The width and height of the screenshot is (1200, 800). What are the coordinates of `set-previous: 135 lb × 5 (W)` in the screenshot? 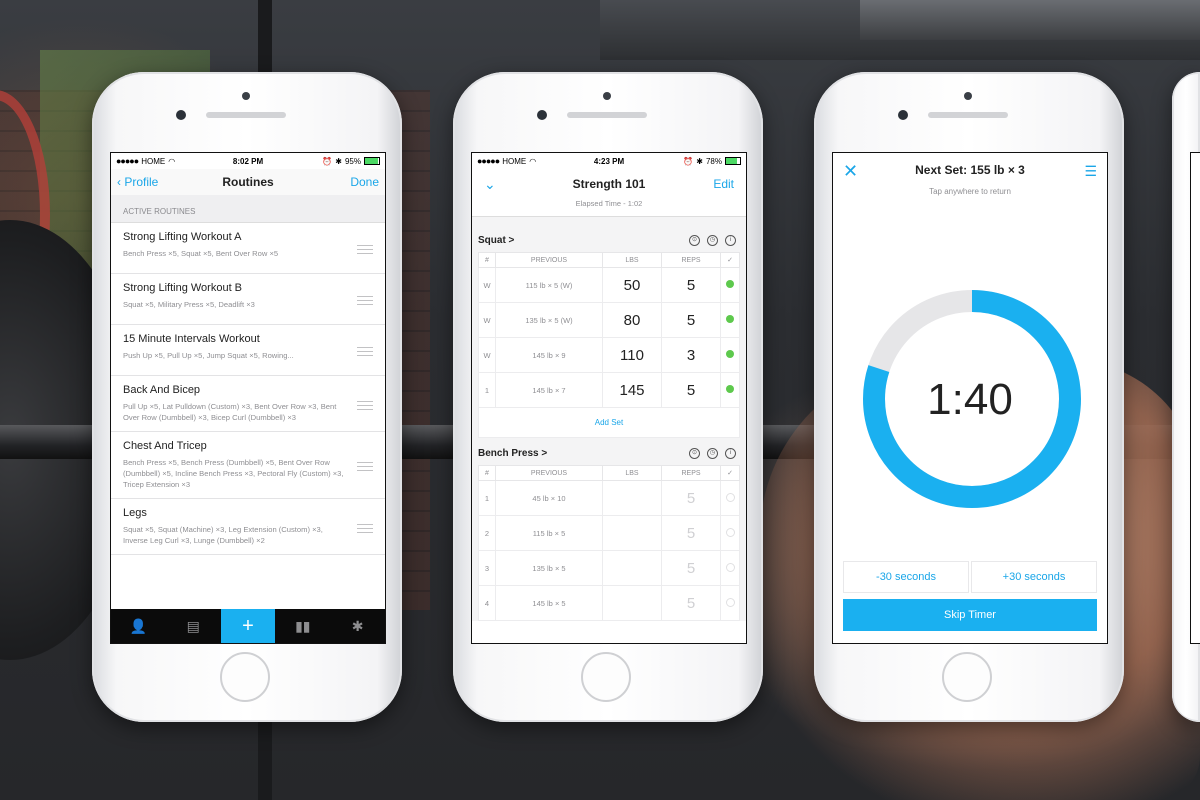 It's located at (549, 320).